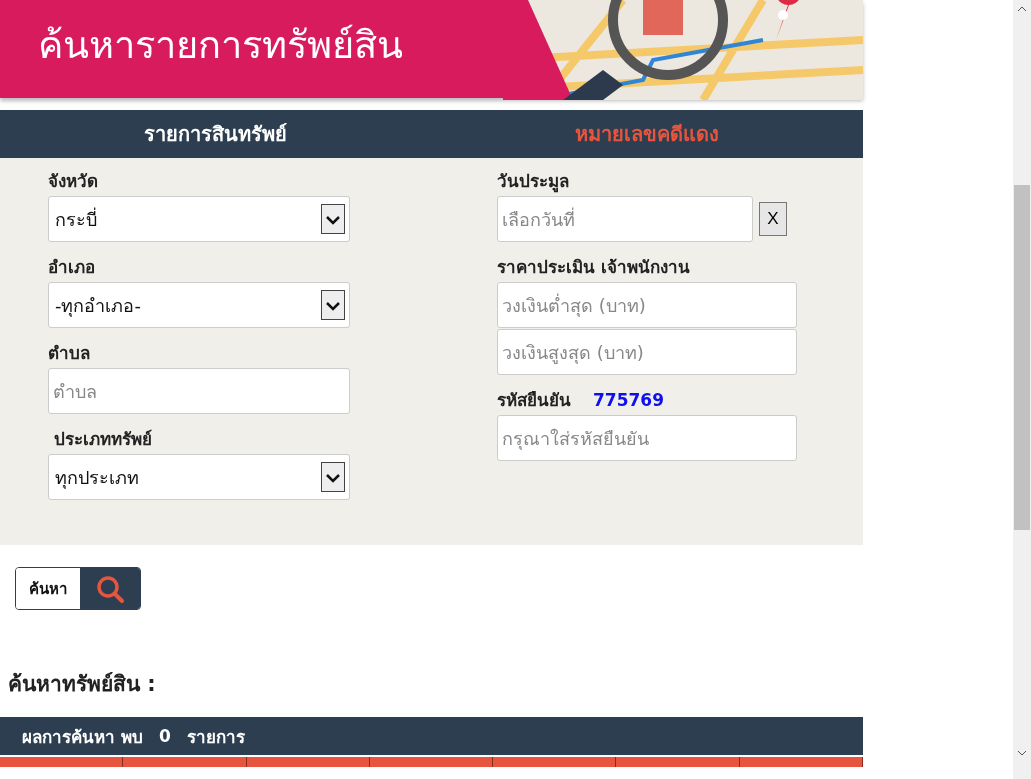  Describe the element at coordinates (594, 267) in the screenshot. I see `field-label: ราคาประเมิน เจ้าพนักงาน` at that location.